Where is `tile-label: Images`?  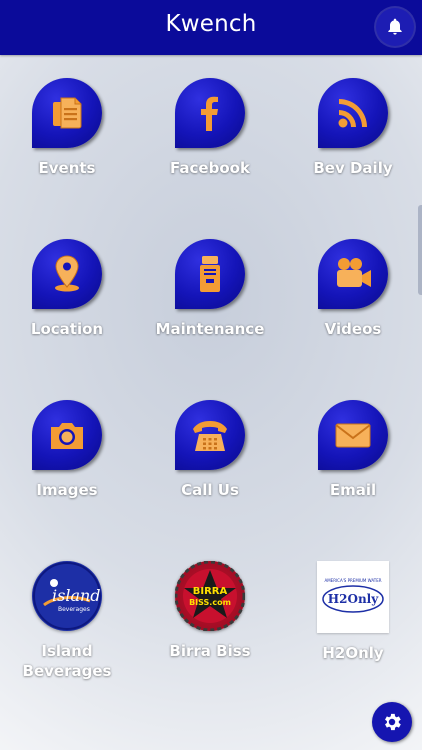
tile-label: Images is located at coordinates (67, 490).